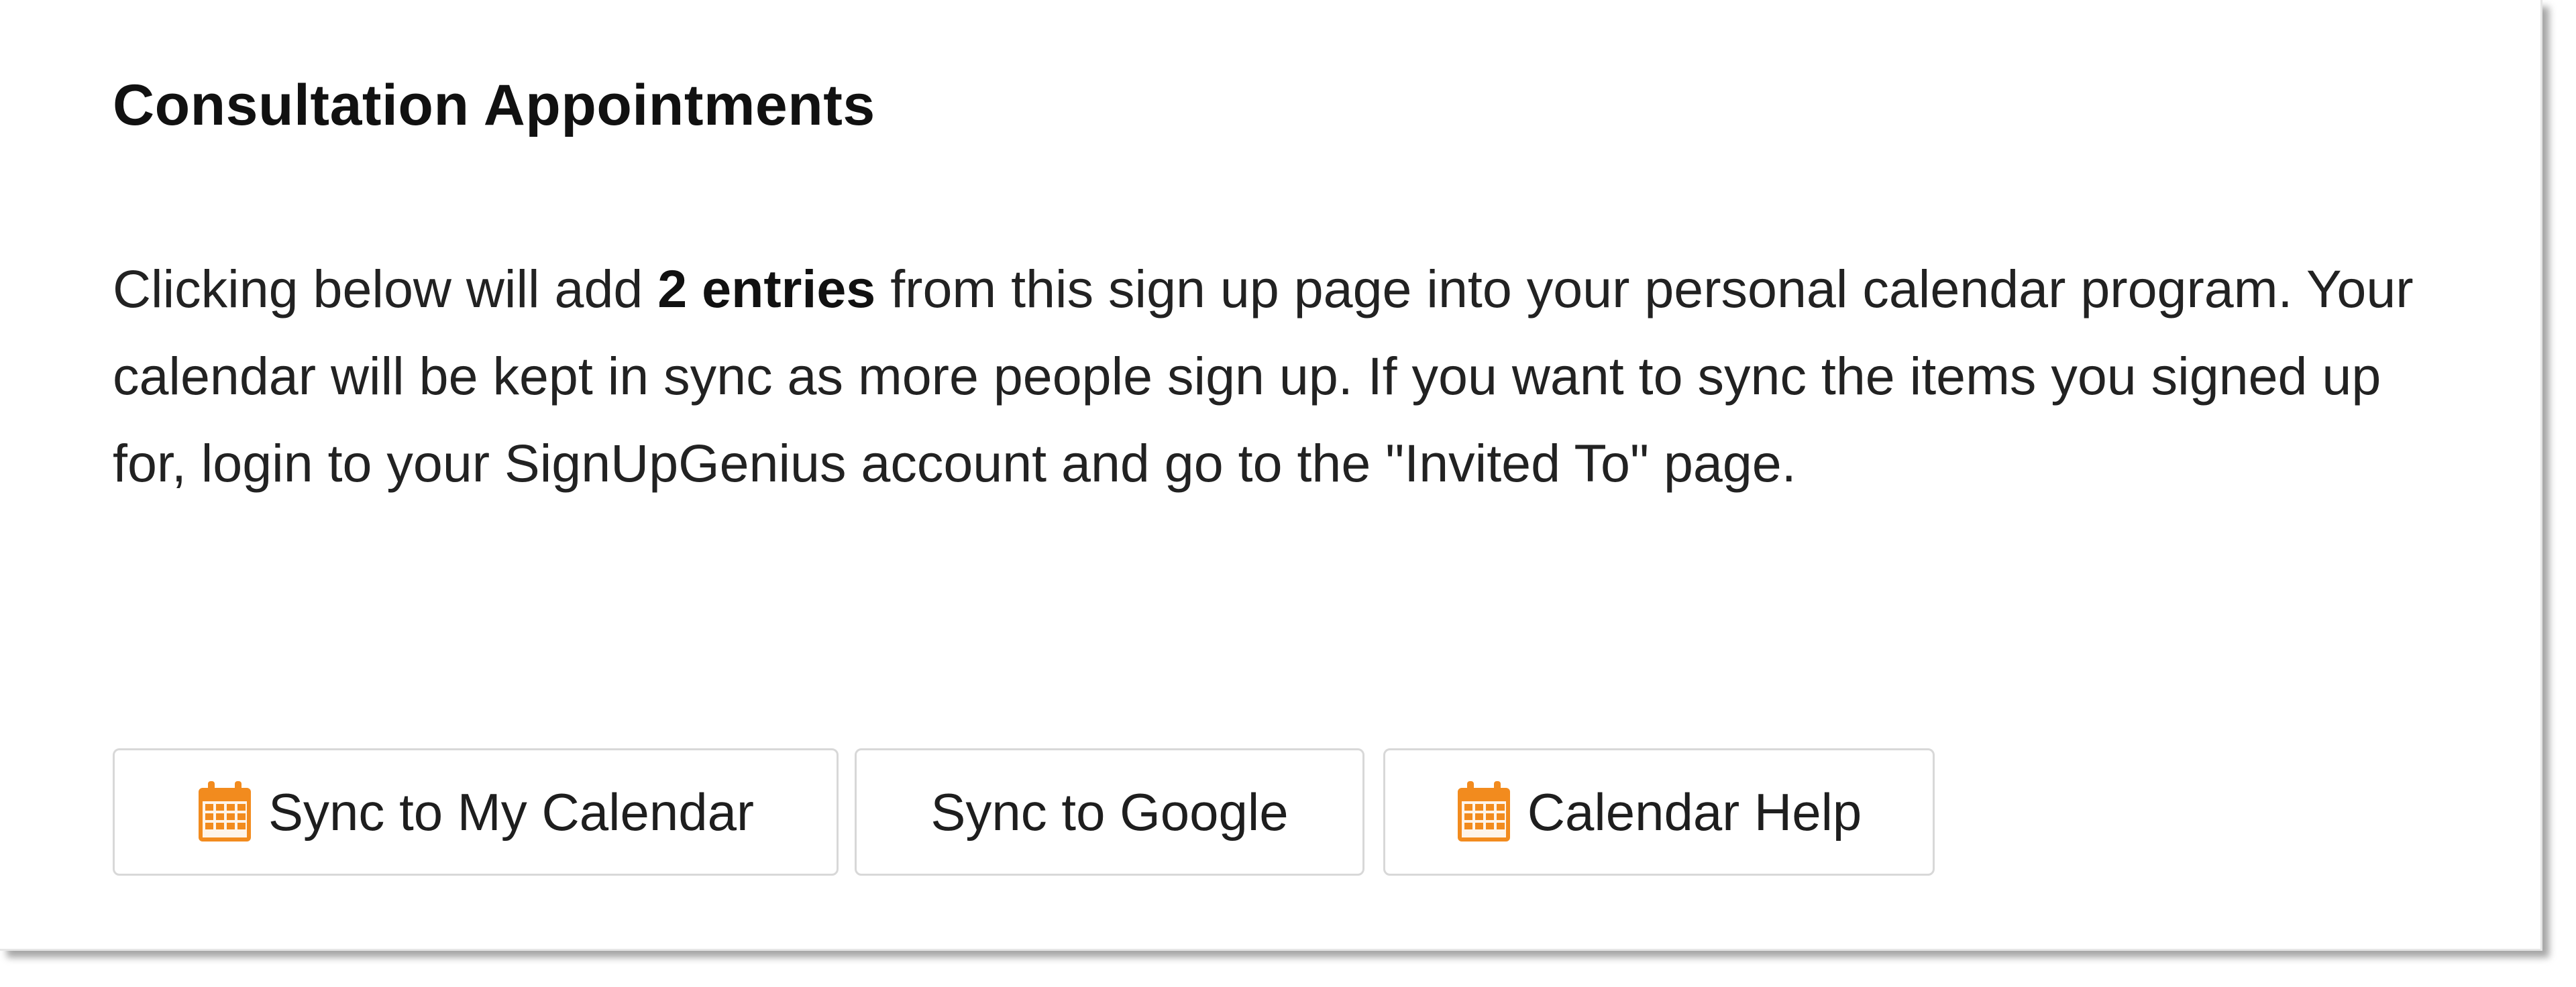  I want to click on calendar-help-button: Calendar Help, so click(1659, 812).